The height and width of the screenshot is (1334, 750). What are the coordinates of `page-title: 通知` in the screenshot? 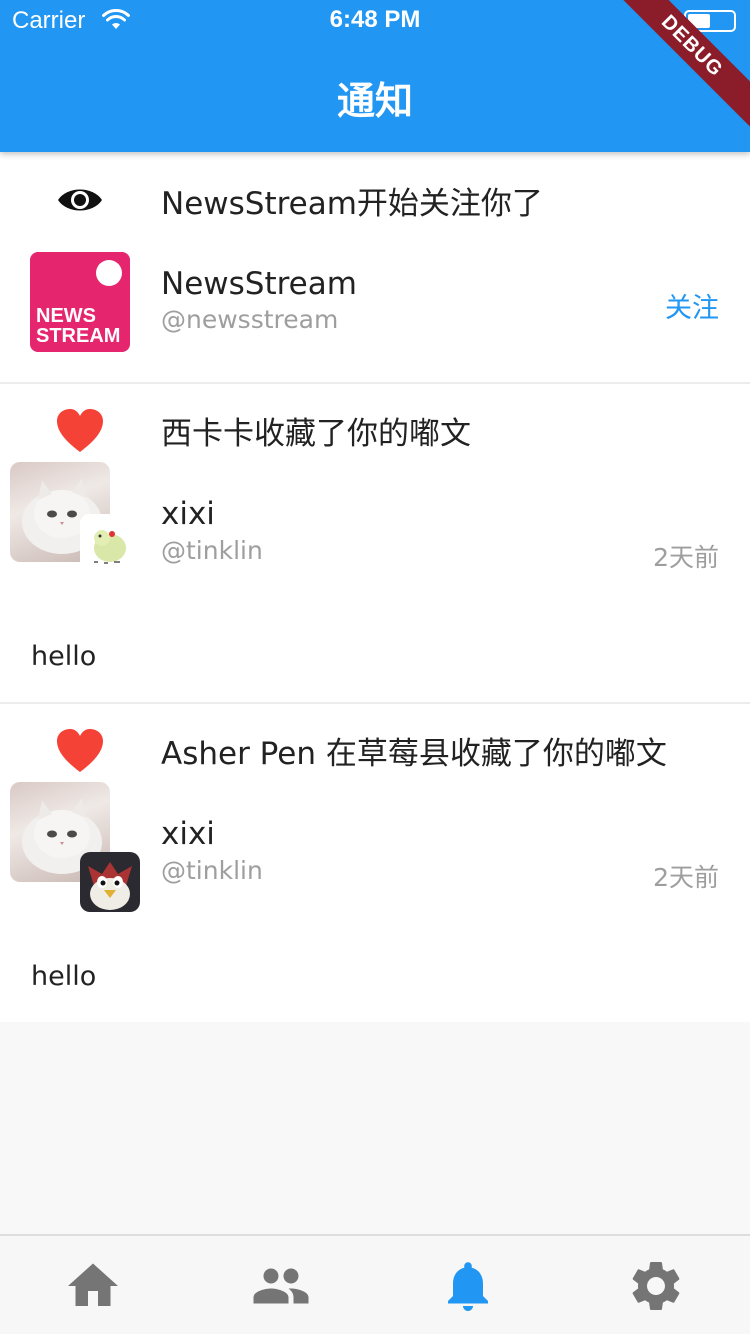 It's located at (374, 101).